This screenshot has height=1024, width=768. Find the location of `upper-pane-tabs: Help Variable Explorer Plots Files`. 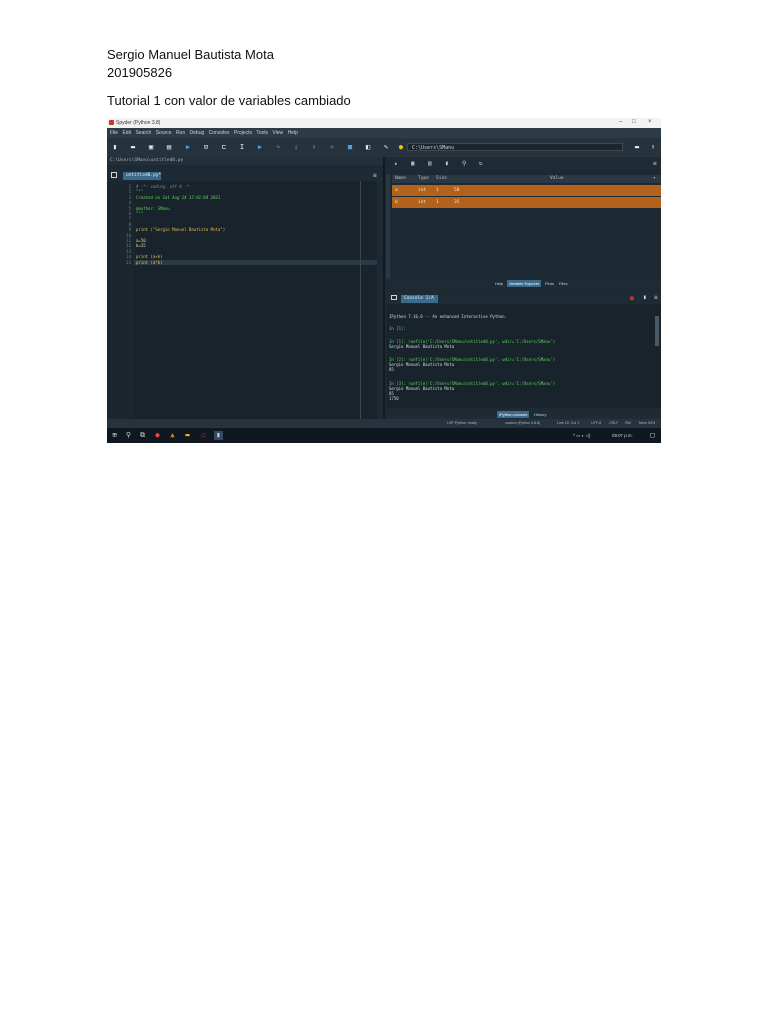

upper-pane-tabs: Help Variable Explorer Plots Files is located at coordinates (524, 283).